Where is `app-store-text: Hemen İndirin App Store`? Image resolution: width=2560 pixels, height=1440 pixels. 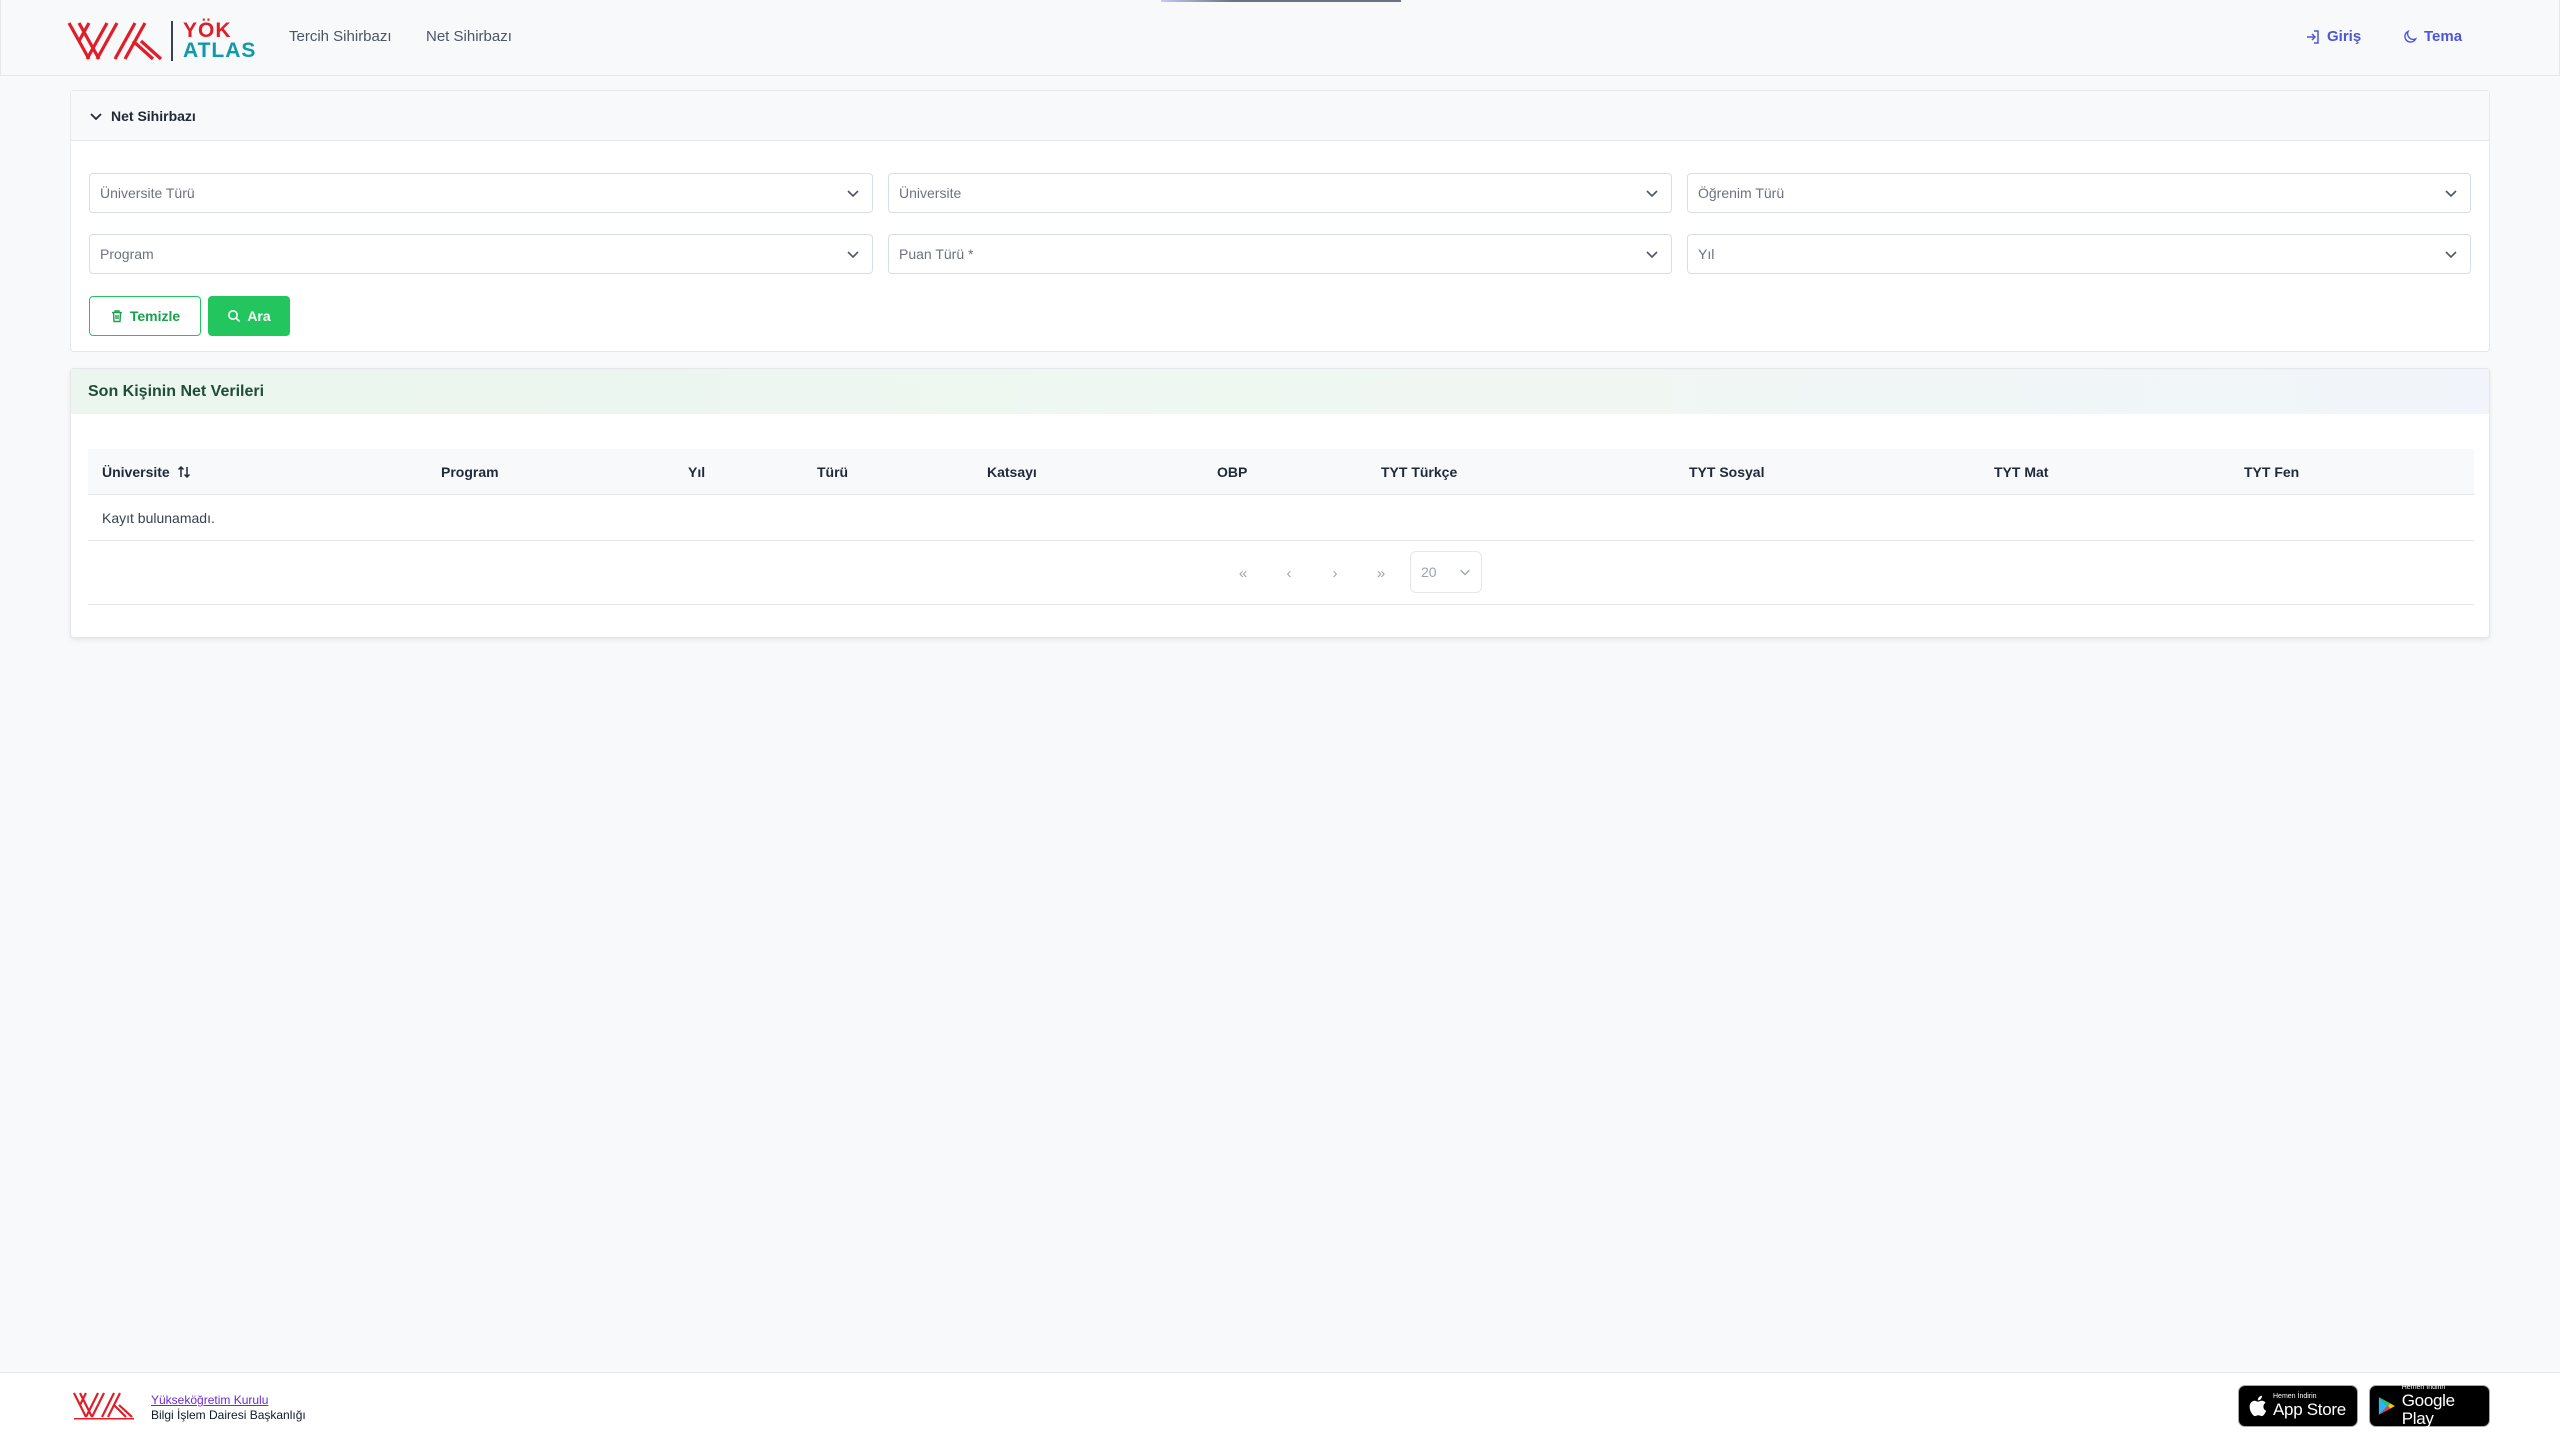
app-store-text: Hemen İndirin App Store is located at coordinates (2309, 1406).